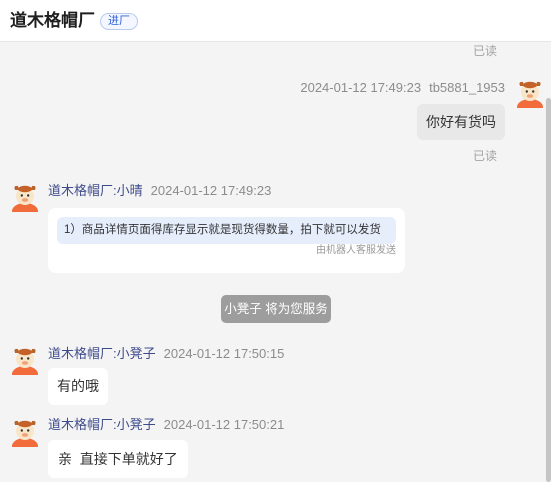 The height and width of the screenshot is (482, 551). I want to click on shop-badge: 进厂, so click(119, 21).